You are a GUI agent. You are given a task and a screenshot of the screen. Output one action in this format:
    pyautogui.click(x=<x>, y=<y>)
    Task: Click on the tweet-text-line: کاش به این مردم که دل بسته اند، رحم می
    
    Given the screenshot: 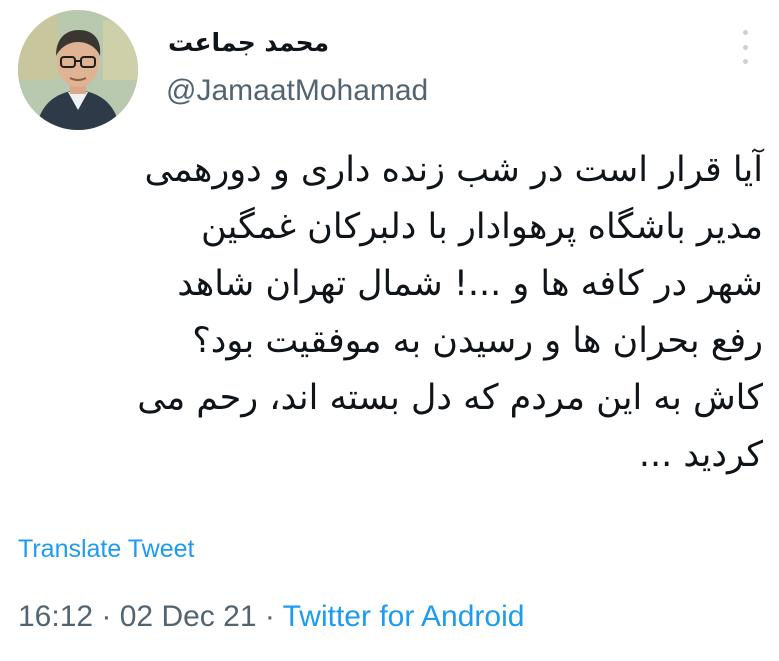 What is the action you would take?
    pyautogui.click(x=450, y=398)
    